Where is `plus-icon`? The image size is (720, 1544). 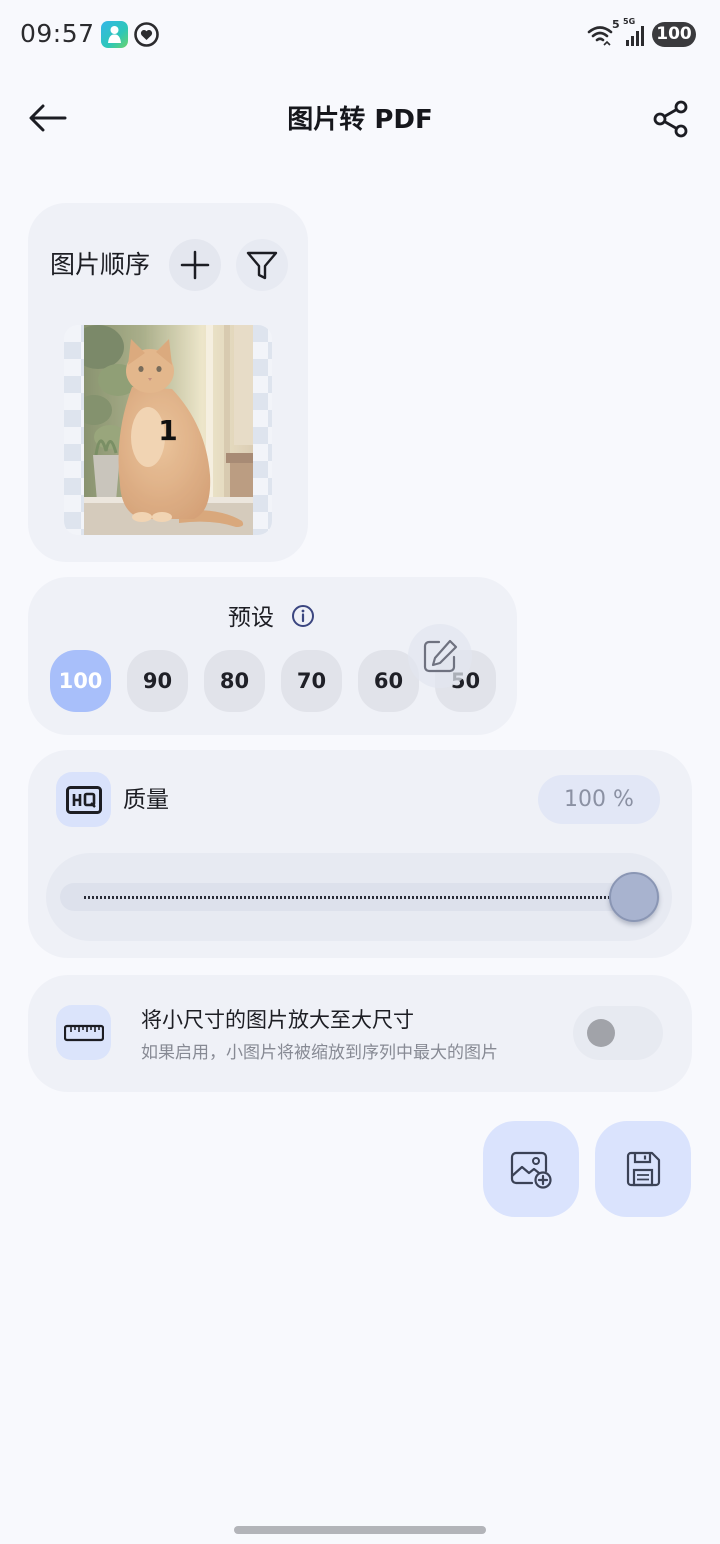
plus-icon is located at coordinates (195, 265).